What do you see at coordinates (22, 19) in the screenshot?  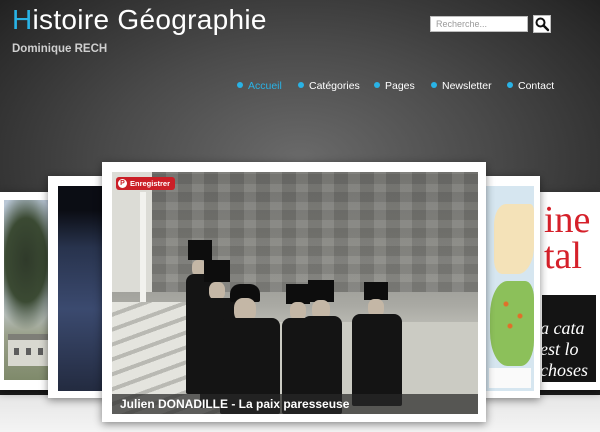 I see `site-title-initial: H` at bounding box center [22, 19].